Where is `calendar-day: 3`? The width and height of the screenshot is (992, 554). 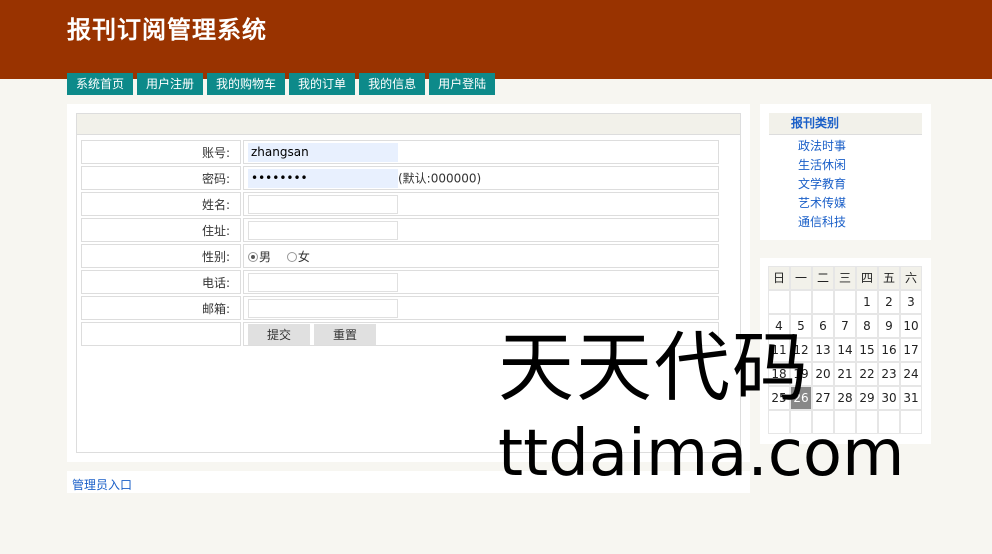 calendar-day: 3 is located at coordinates (911, 302).